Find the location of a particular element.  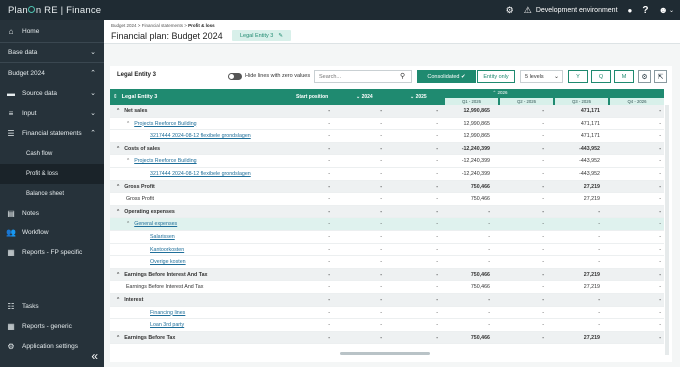

row-link: Kantoorkosten is located at coordinates (167, 250).